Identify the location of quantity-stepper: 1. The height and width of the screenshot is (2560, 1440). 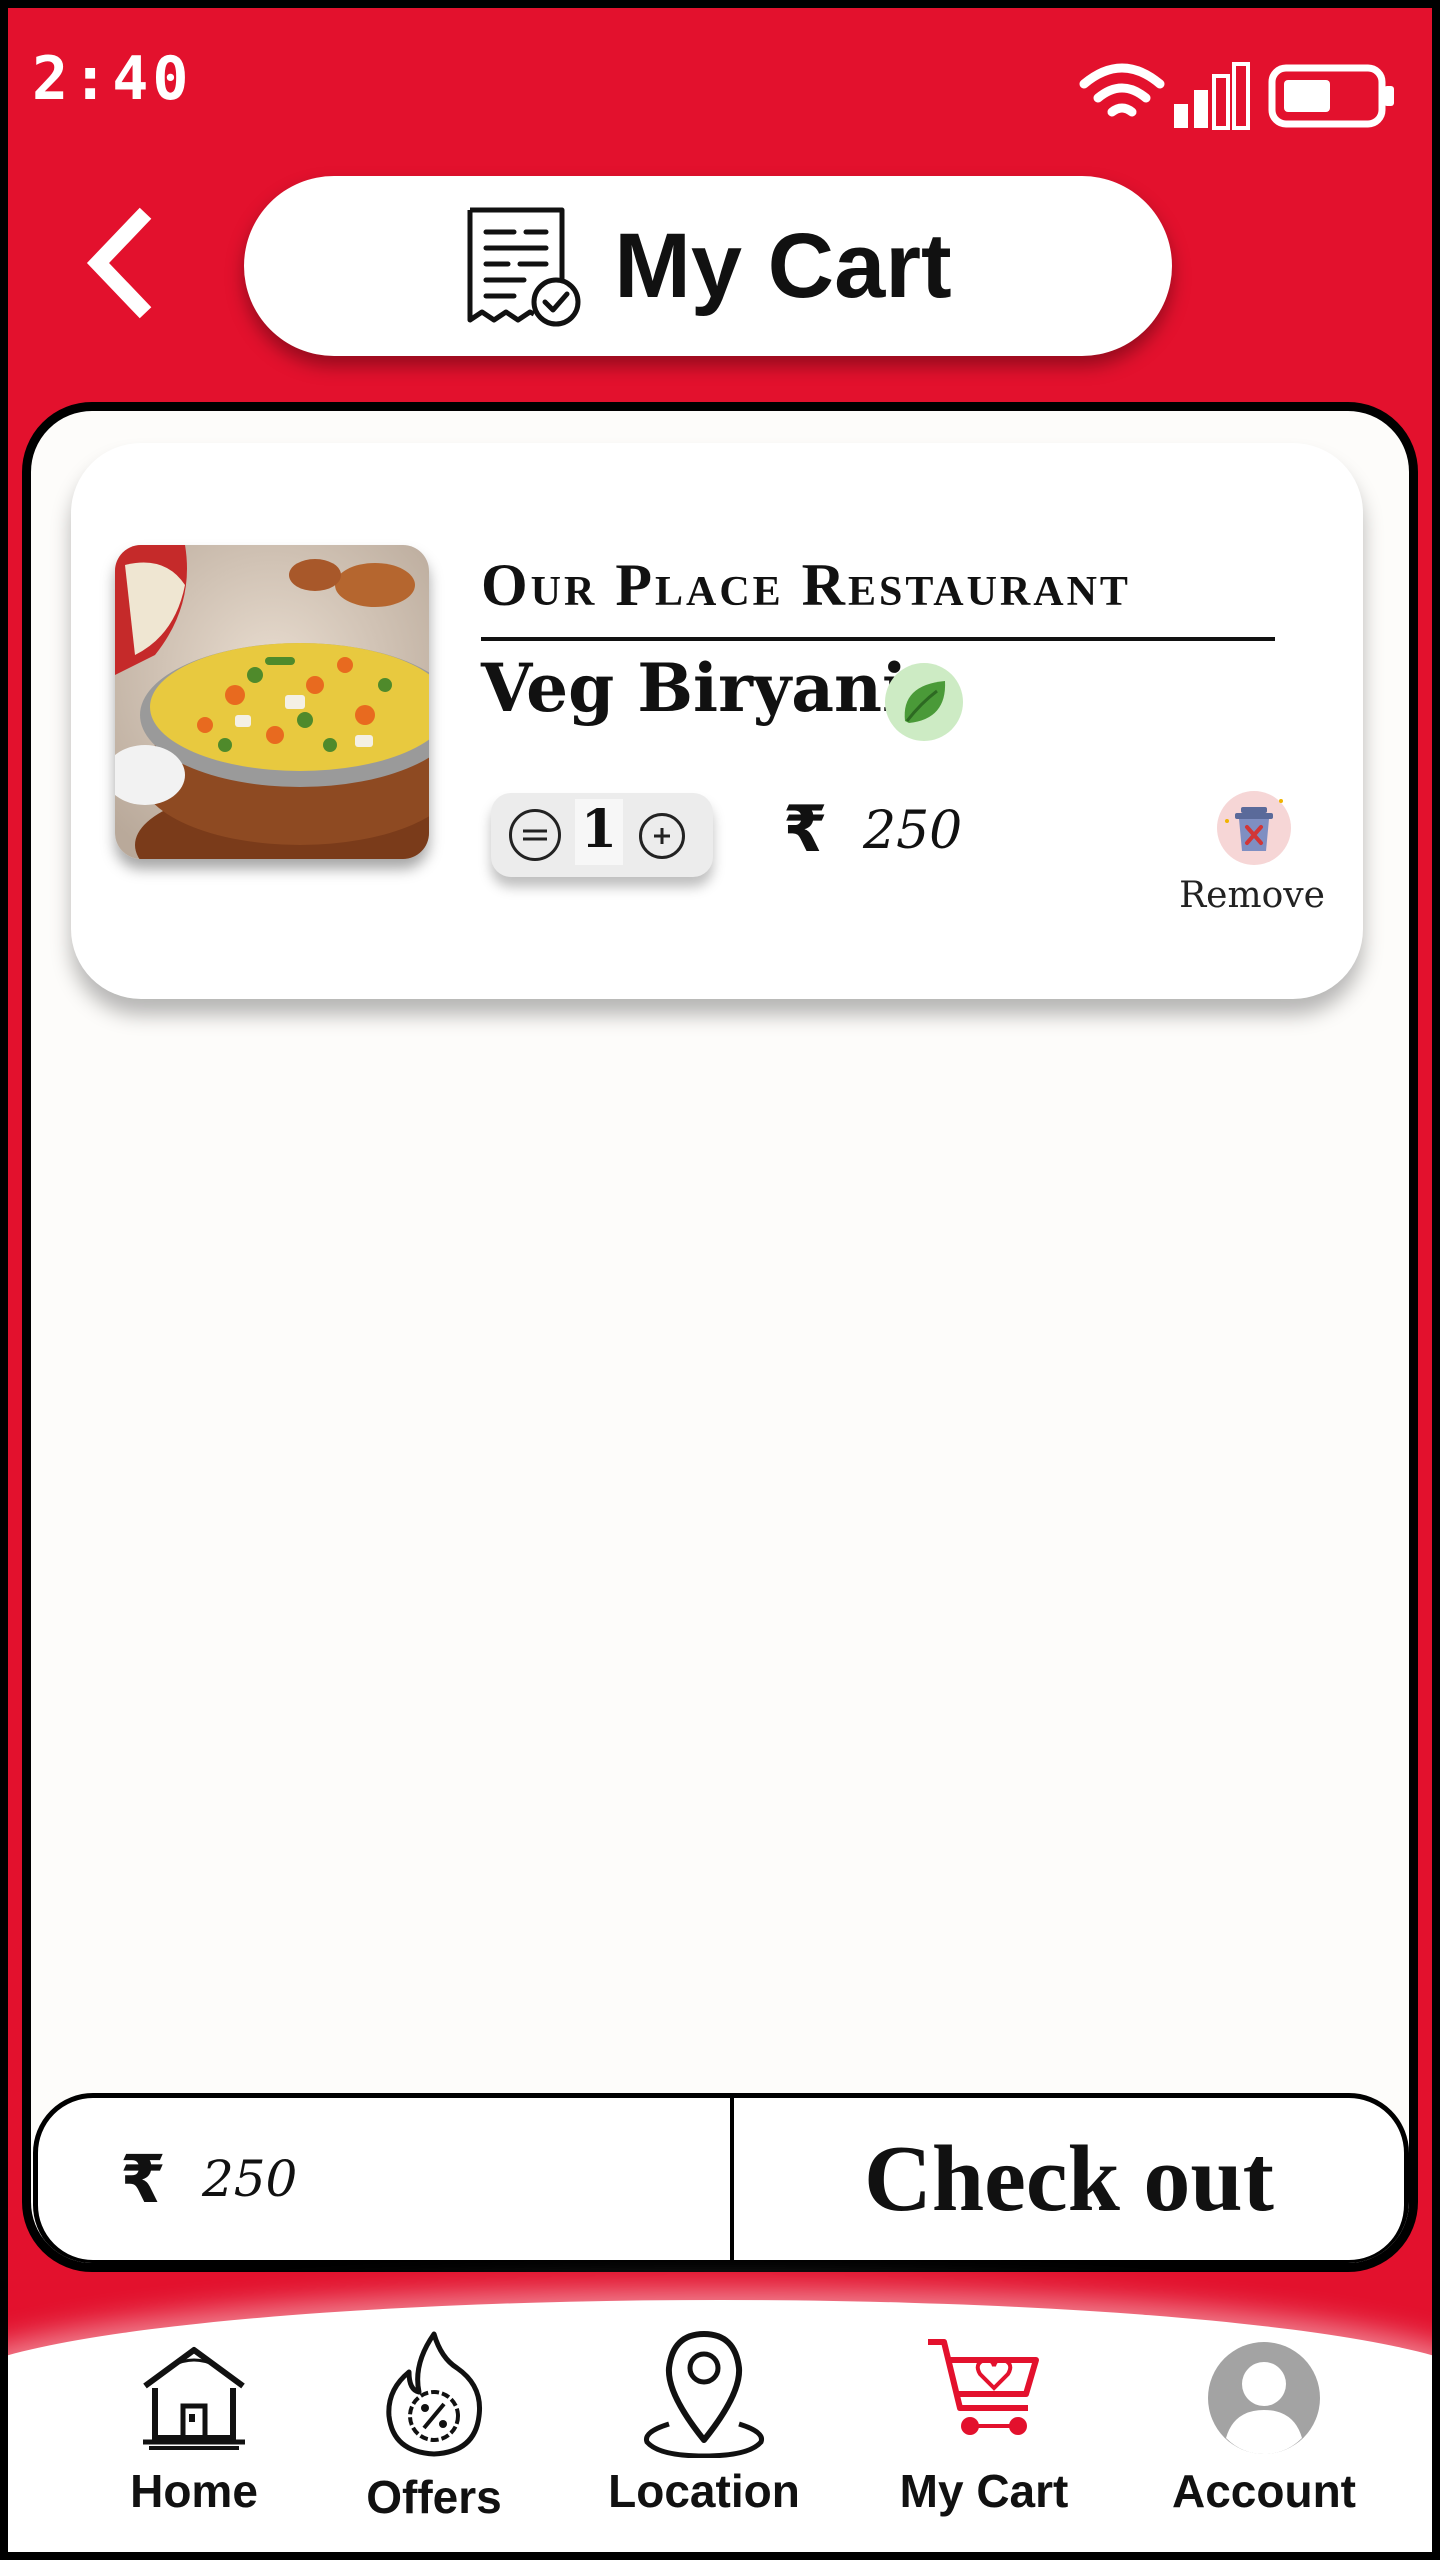
(602, 835).